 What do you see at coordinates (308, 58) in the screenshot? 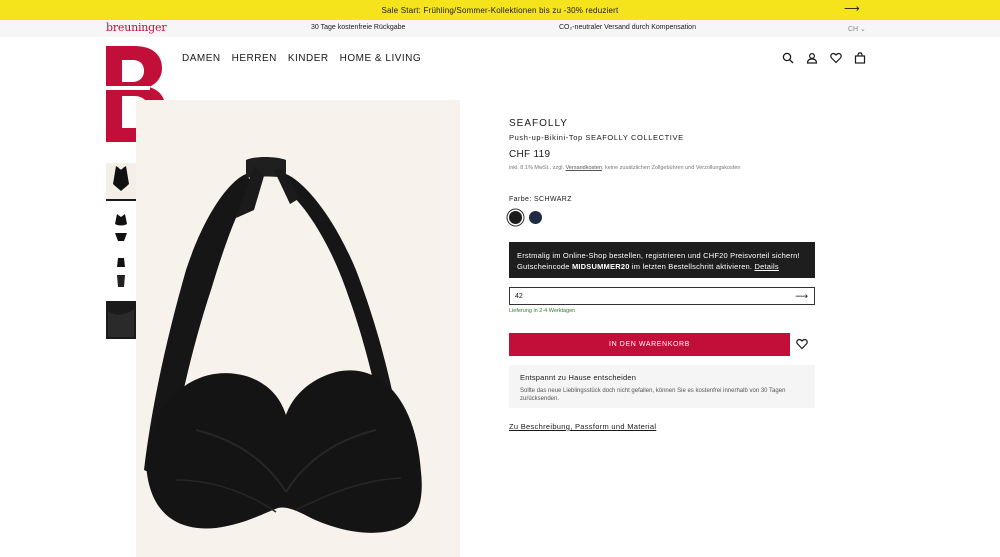
I see `nav-item-kinder: KINDER` at bounding box center [308, 58].